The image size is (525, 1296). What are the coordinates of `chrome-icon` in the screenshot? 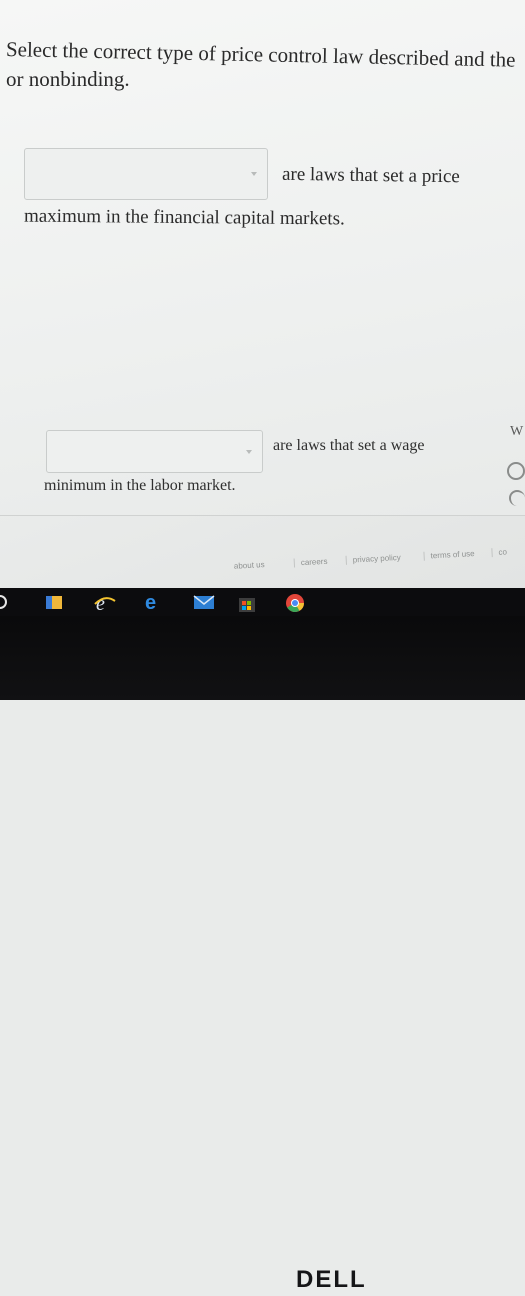 It's located at (295, 603).